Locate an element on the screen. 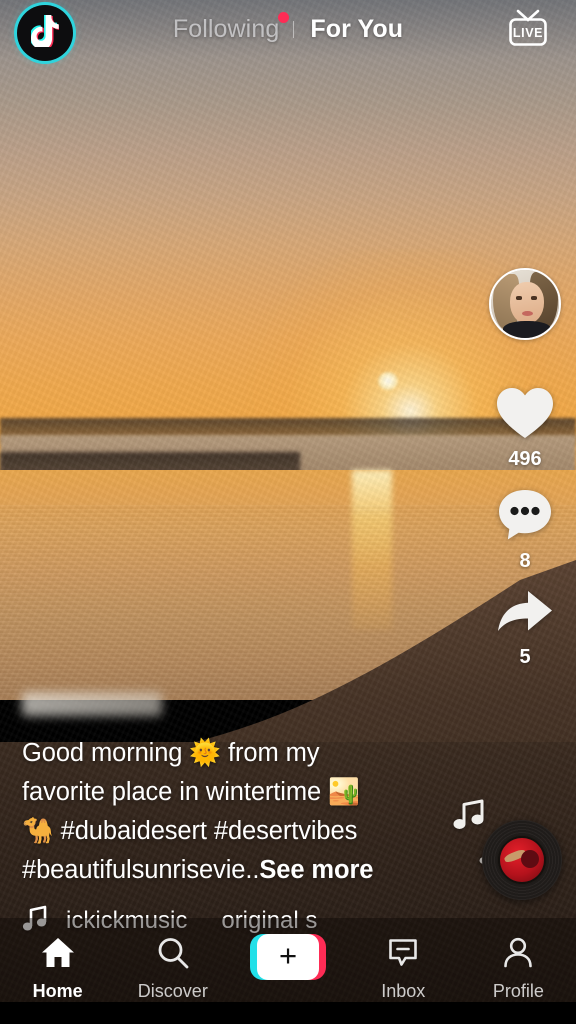  spinning-record-icon is located at coordinates (522, 860).